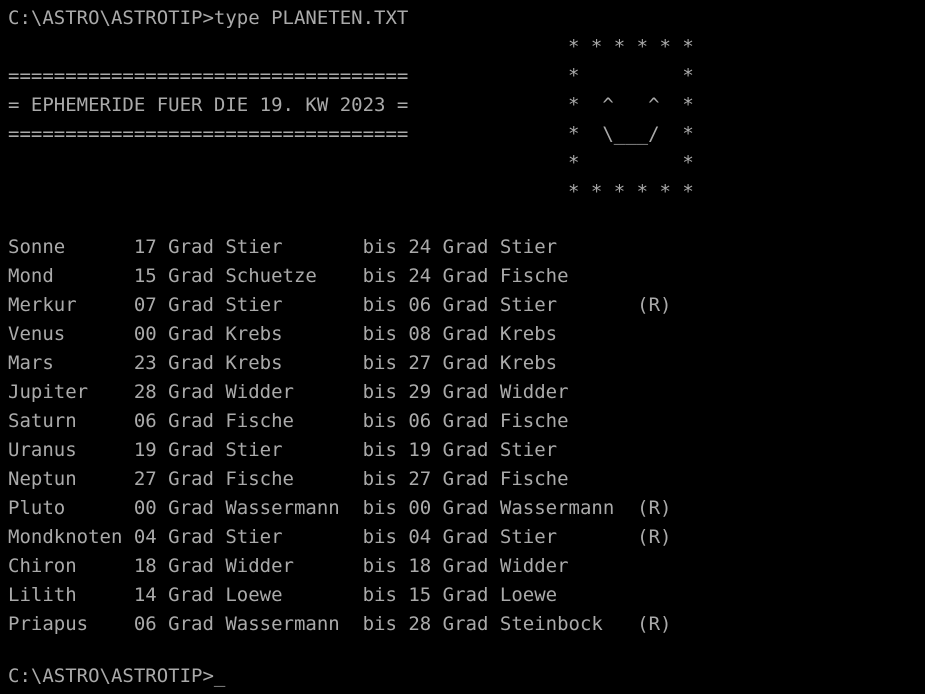  Describe the element at coordinates (288, 276) in the screenshot. I see `table-row: Mond 15 Grad Schuetze bis 24 Grad Fische` at that location.